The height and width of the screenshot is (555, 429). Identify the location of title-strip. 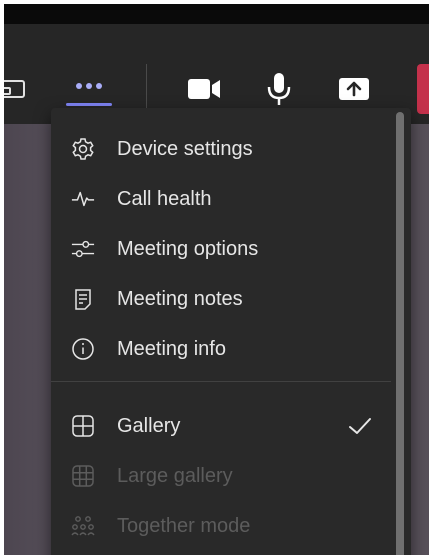
(216, 14).